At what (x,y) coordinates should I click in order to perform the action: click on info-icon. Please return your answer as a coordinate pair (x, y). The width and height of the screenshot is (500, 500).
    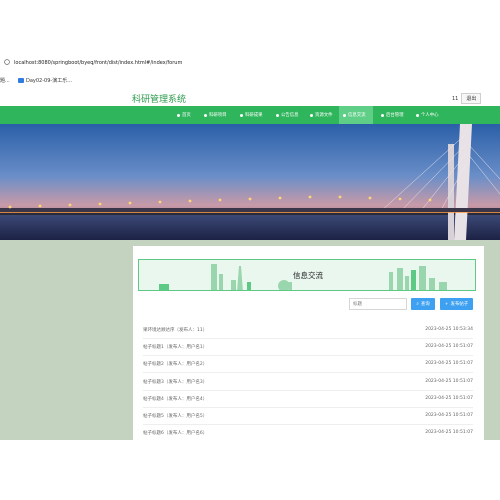
    Looking at the image, I should click on (7, 62).